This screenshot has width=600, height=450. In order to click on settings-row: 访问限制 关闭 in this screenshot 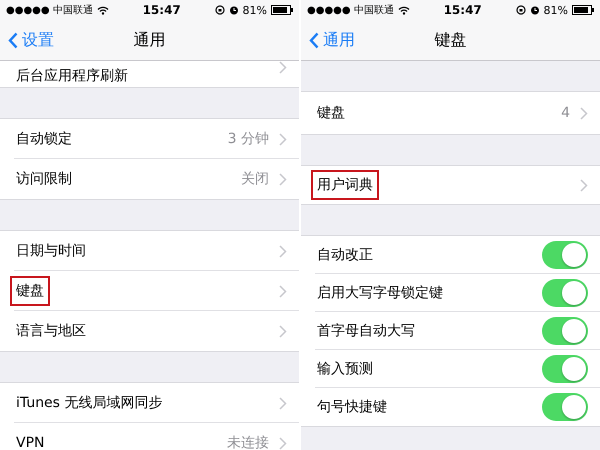, I will do `click(149, 179)`.